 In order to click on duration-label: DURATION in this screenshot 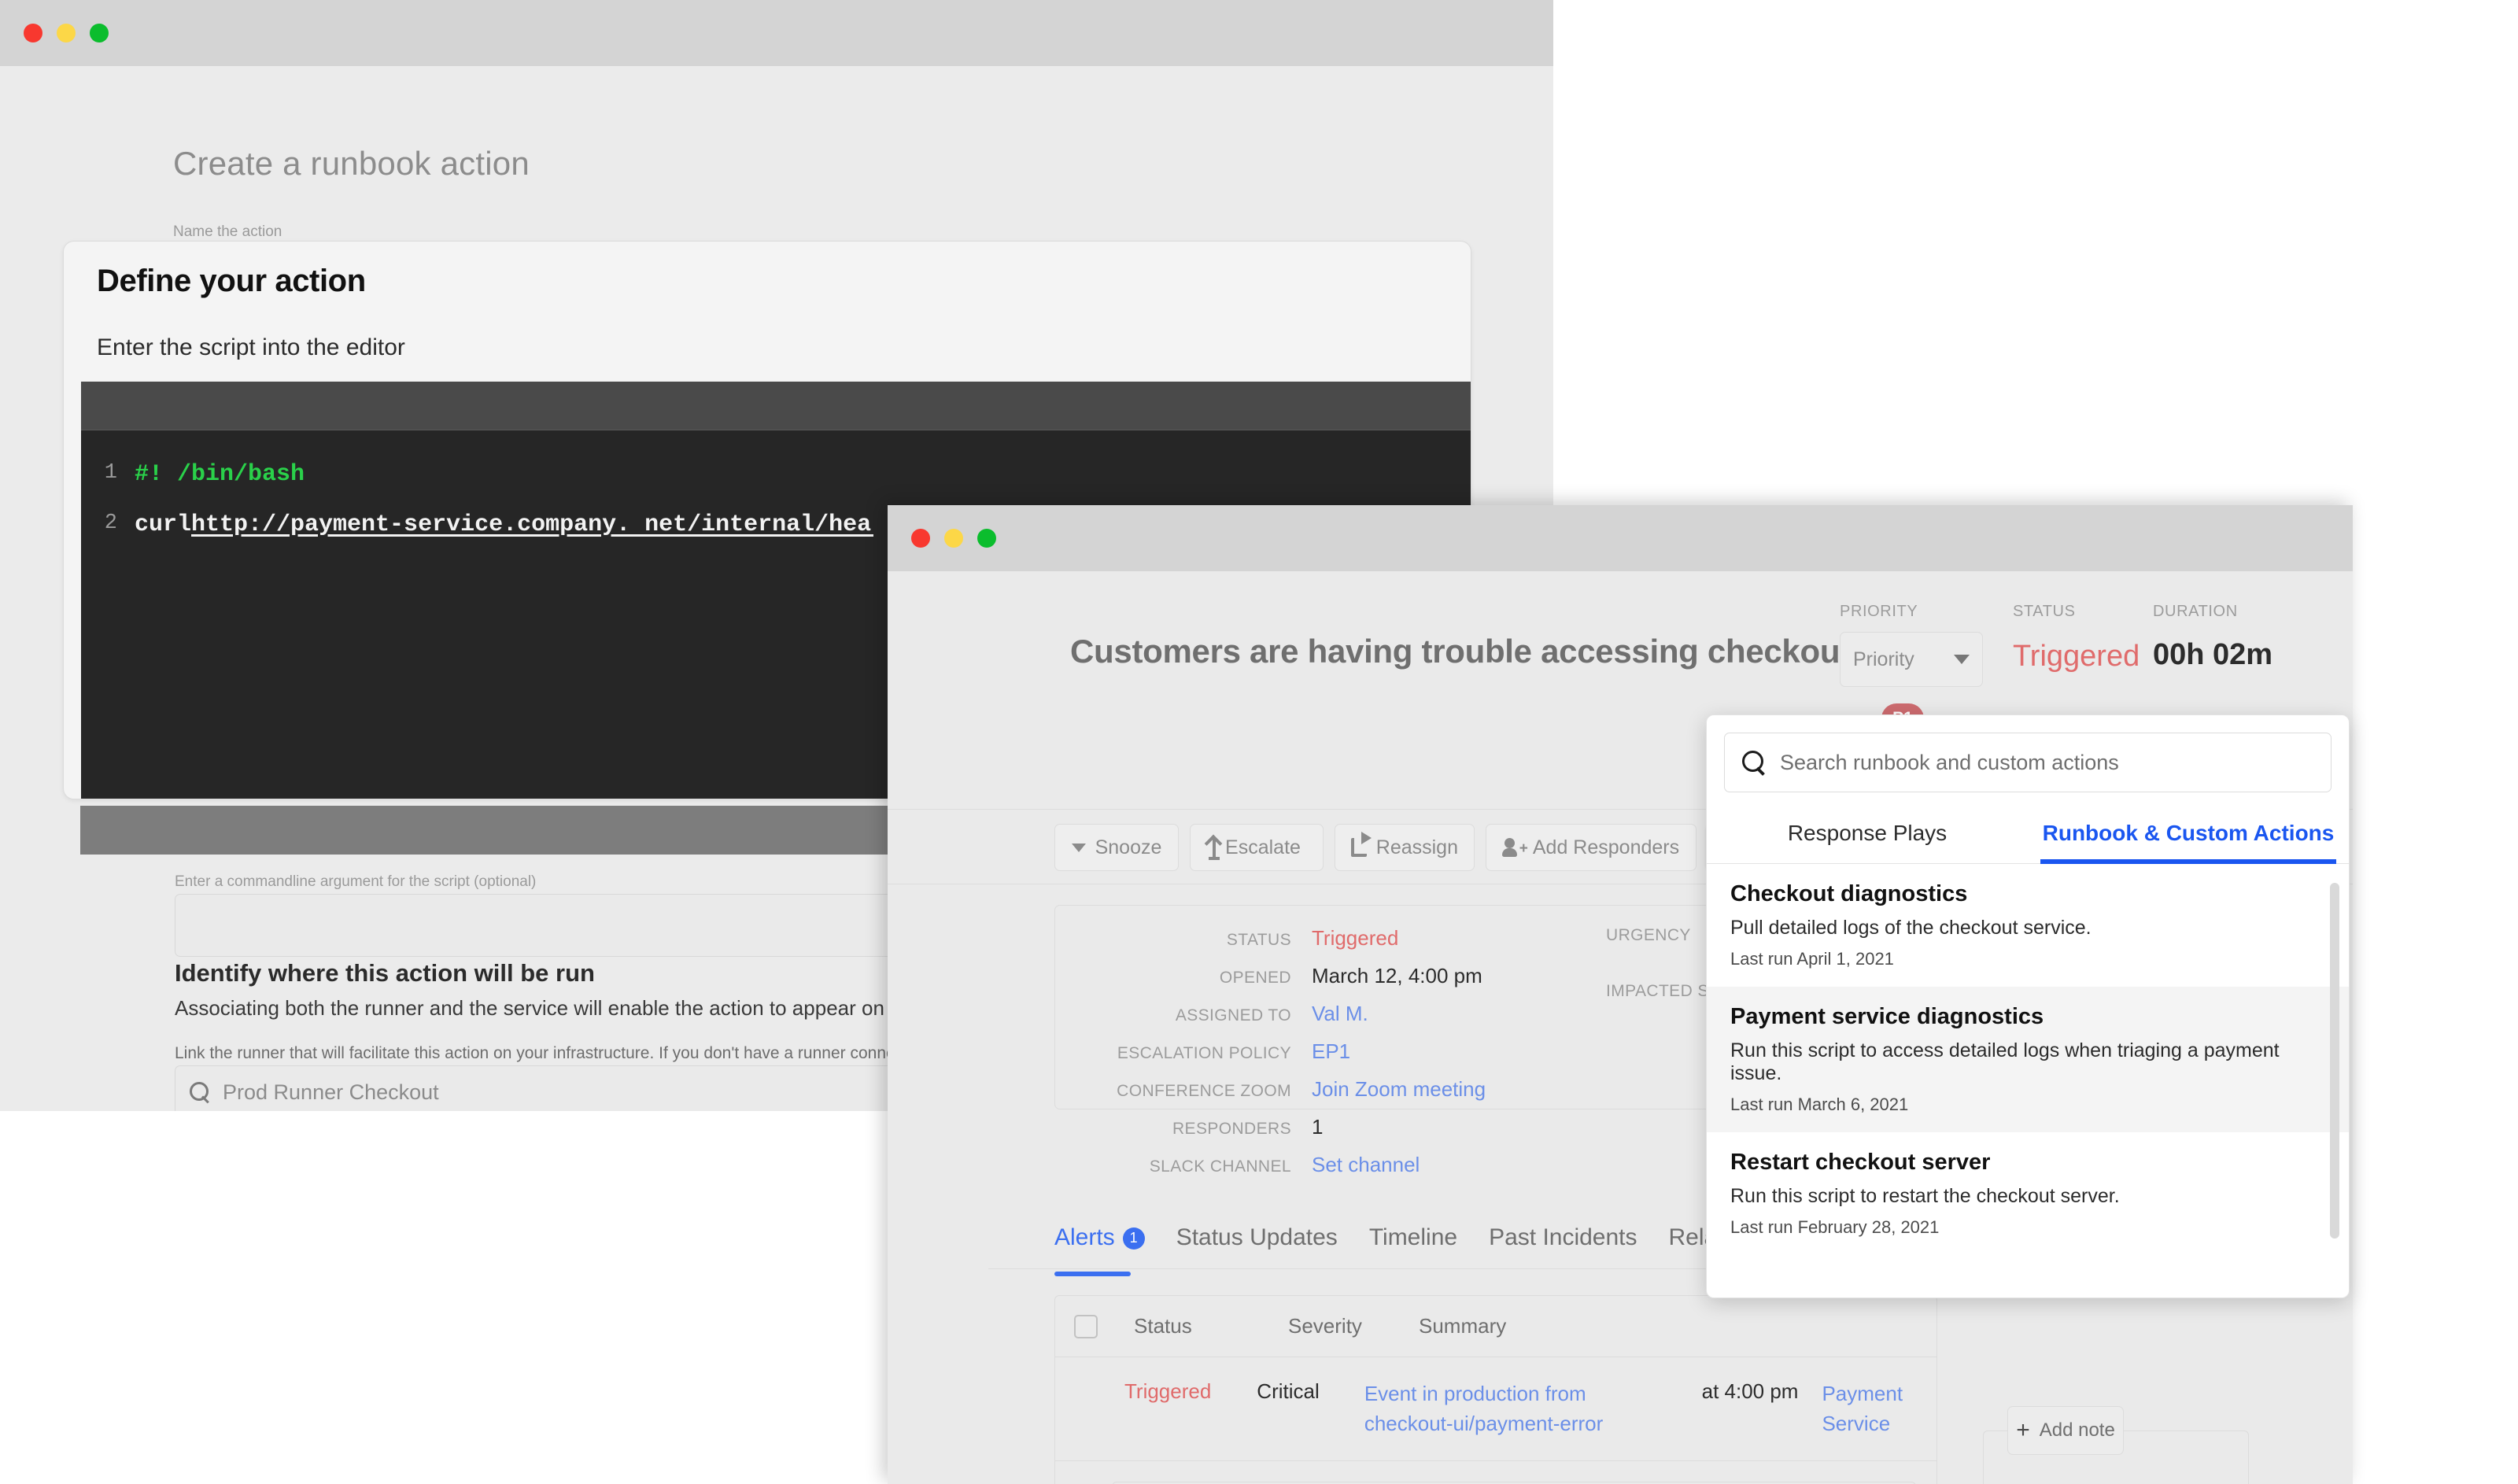, I will do `click(2195, 611)`.